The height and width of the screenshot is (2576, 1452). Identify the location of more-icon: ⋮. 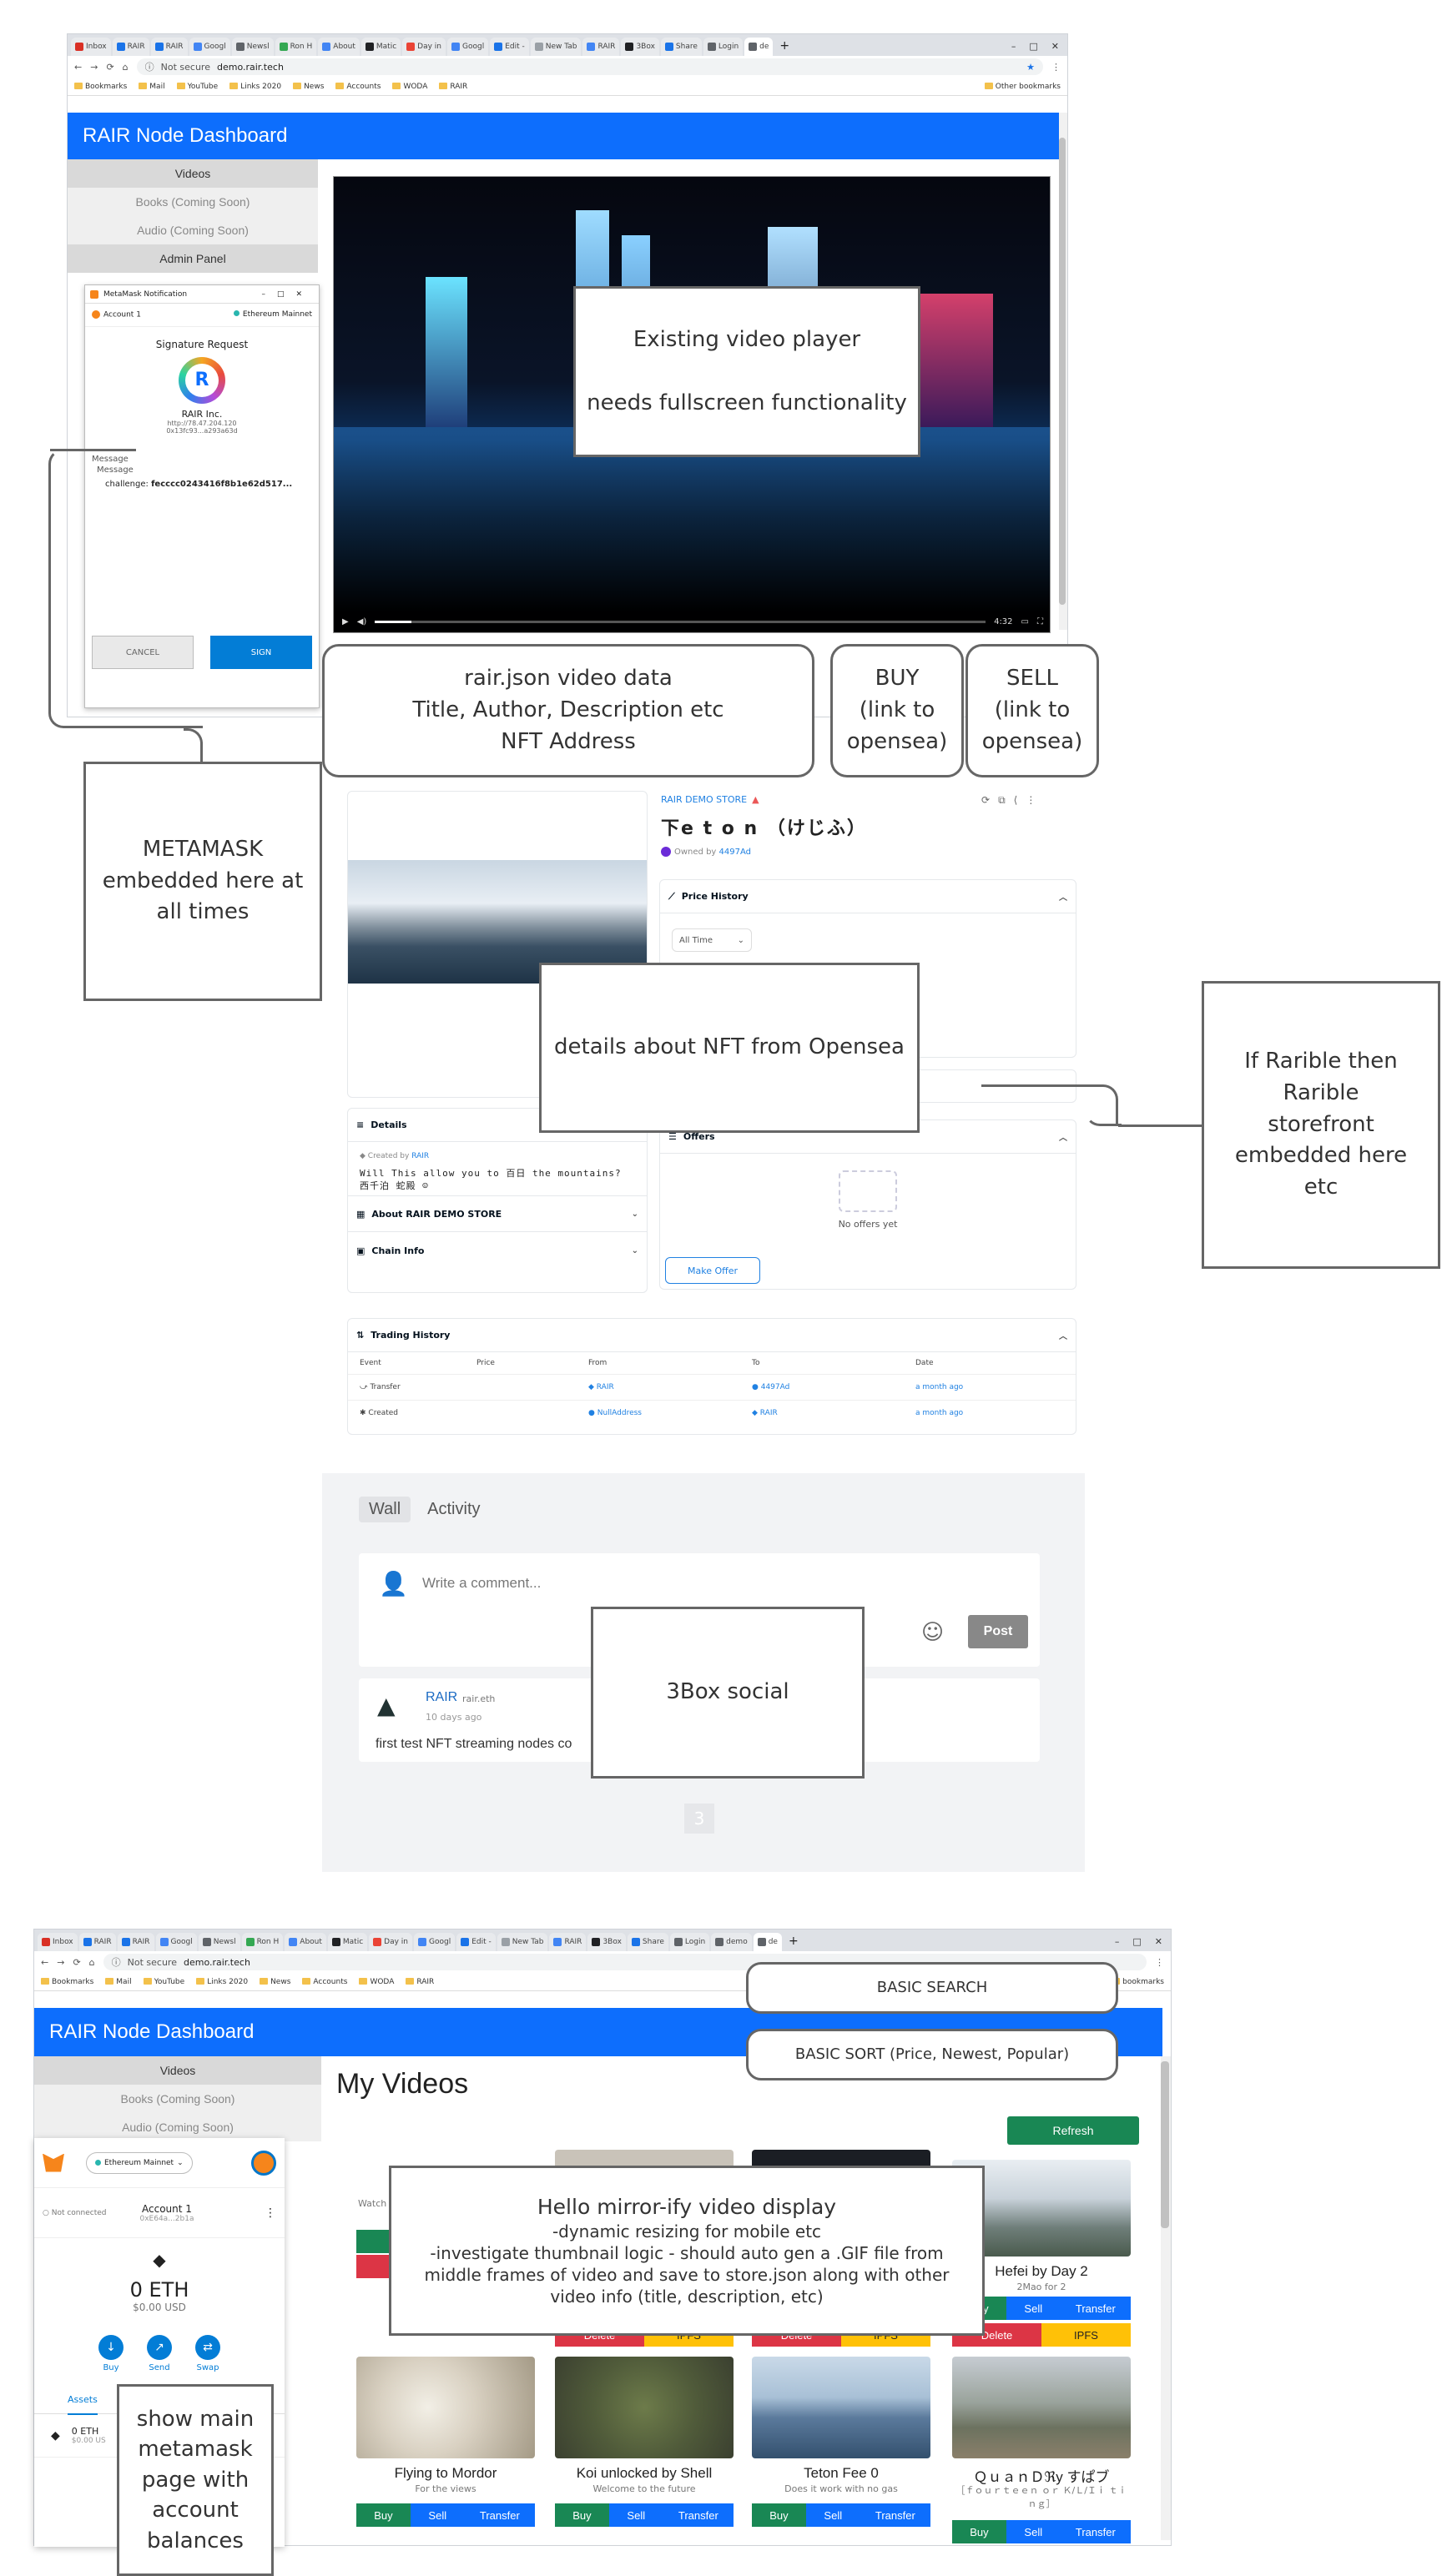
(1031, 800).